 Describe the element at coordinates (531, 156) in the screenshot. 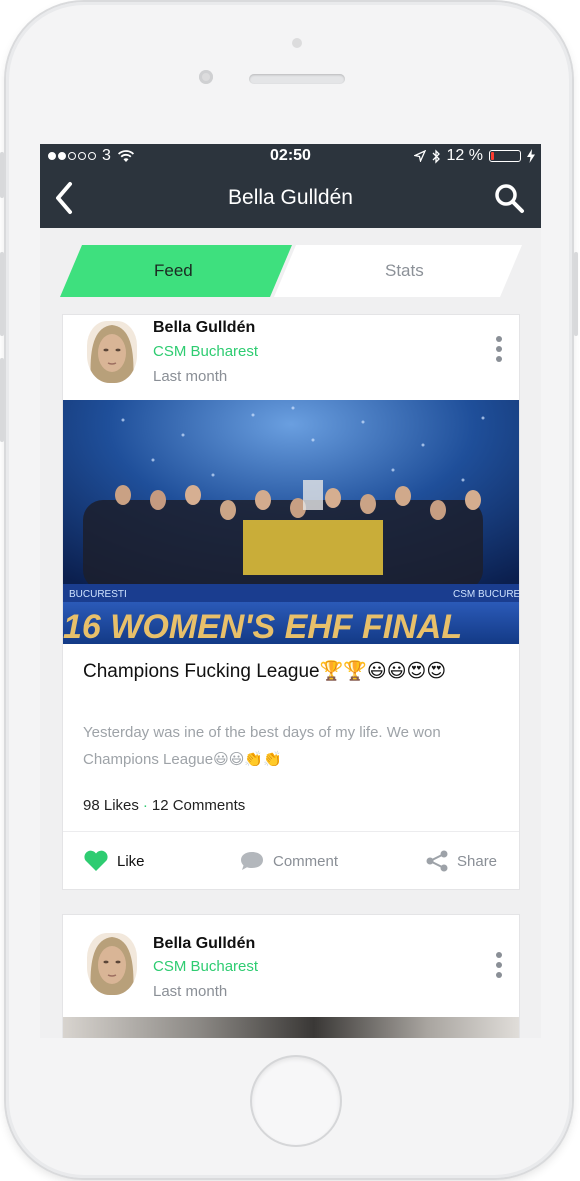

I see `charging-bolt-icon` at that location.